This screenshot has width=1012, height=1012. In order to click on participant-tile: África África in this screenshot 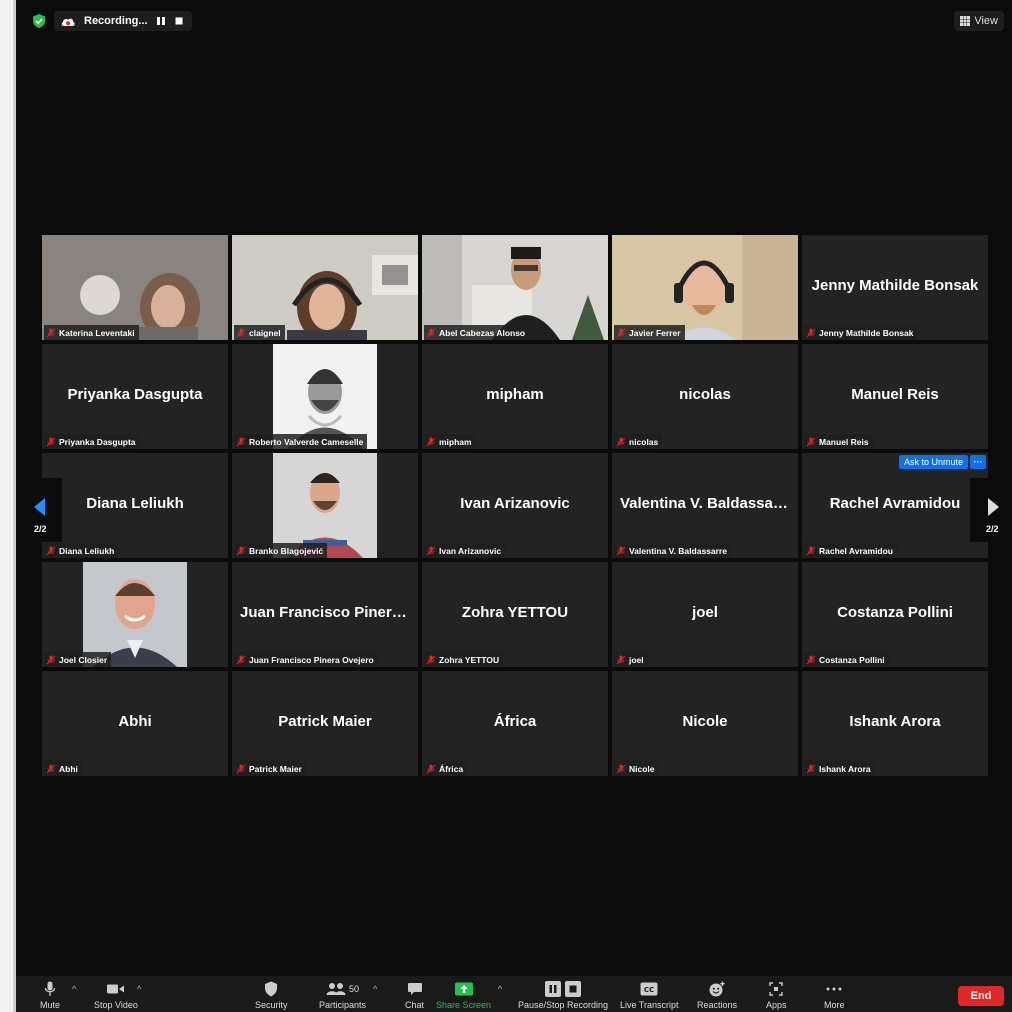, I will do `click(515, 723)`.